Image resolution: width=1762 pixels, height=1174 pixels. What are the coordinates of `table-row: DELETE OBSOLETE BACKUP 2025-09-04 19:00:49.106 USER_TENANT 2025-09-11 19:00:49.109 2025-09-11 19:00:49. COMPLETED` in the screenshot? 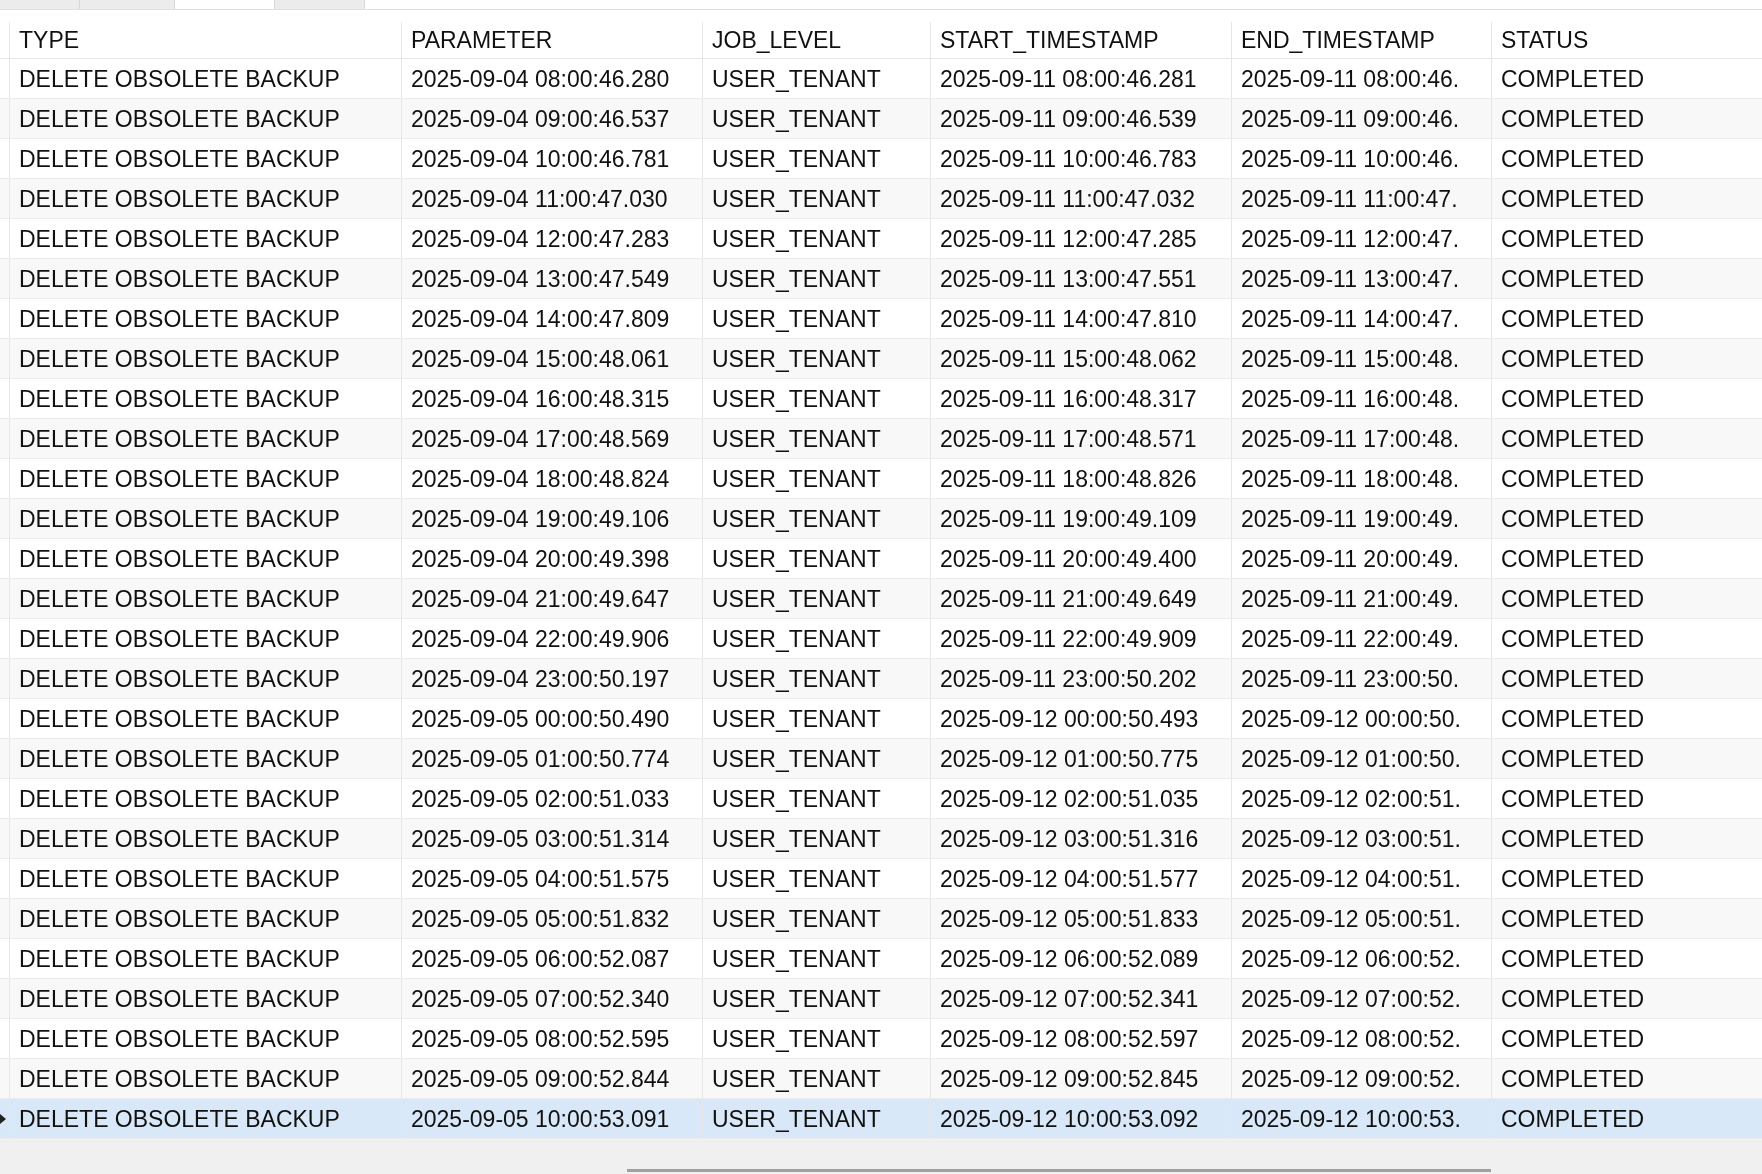 It's located at (881, 519).